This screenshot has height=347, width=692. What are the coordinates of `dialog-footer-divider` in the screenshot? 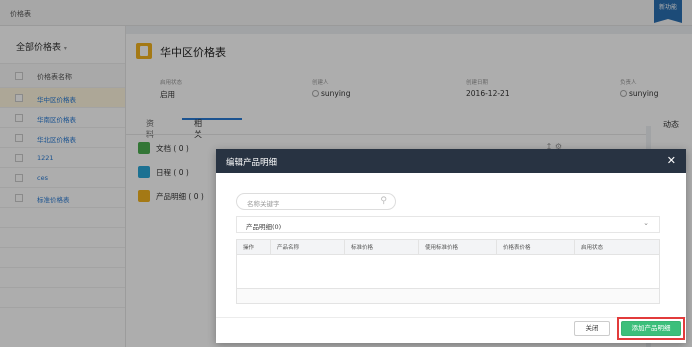 It's located at (451, 317).